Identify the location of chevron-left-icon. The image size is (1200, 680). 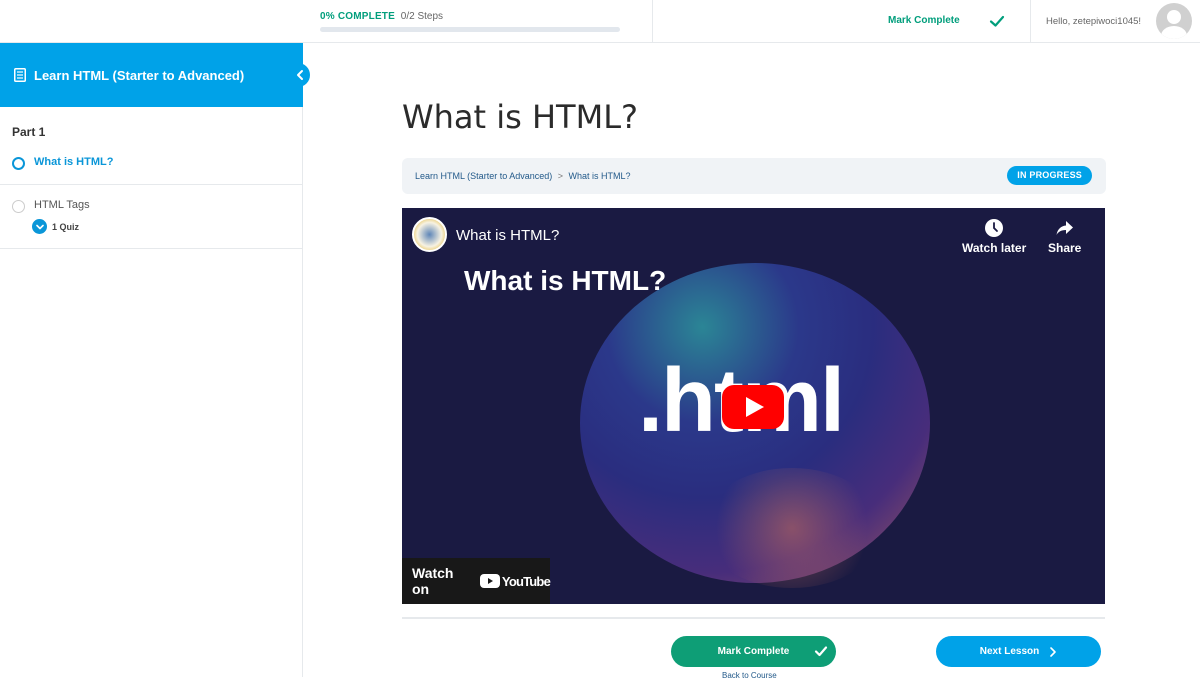
(300, 75).